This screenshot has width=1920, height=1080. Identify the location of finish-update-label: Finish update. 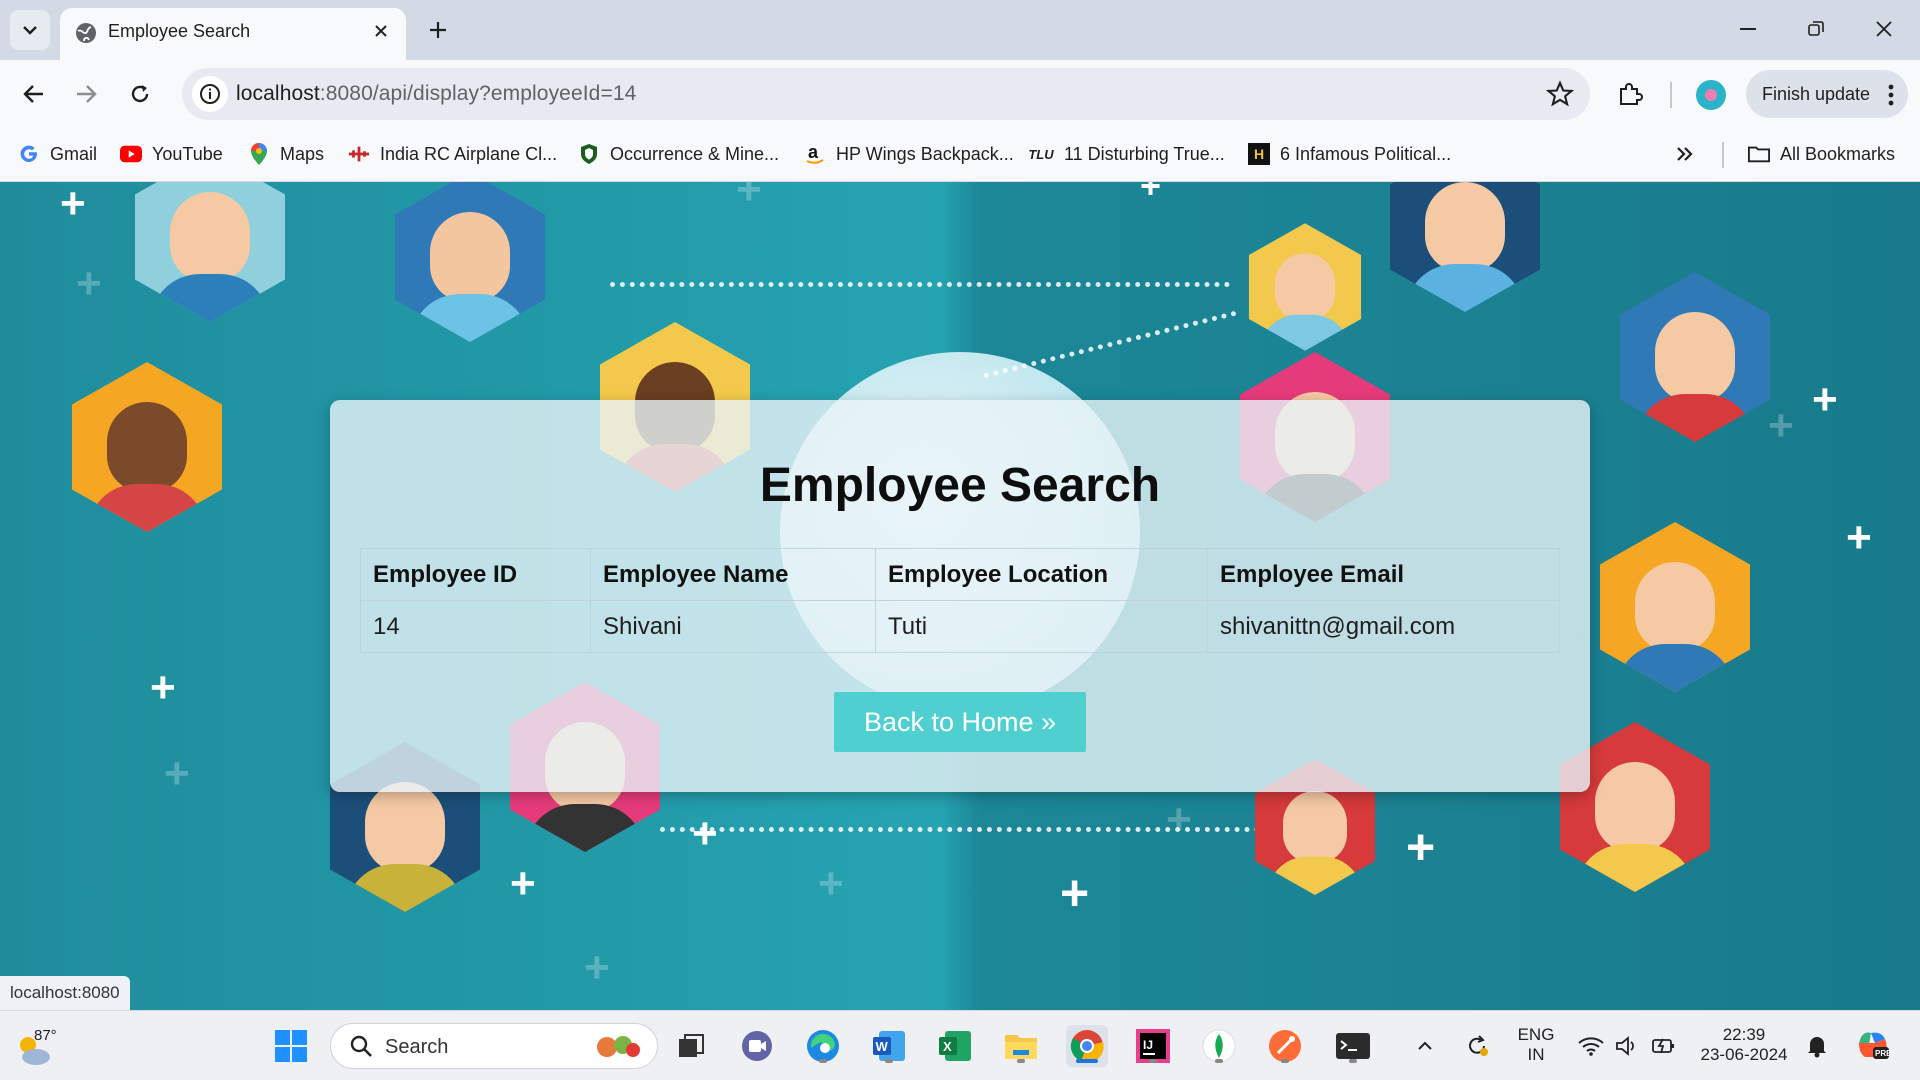
(1816, 93).